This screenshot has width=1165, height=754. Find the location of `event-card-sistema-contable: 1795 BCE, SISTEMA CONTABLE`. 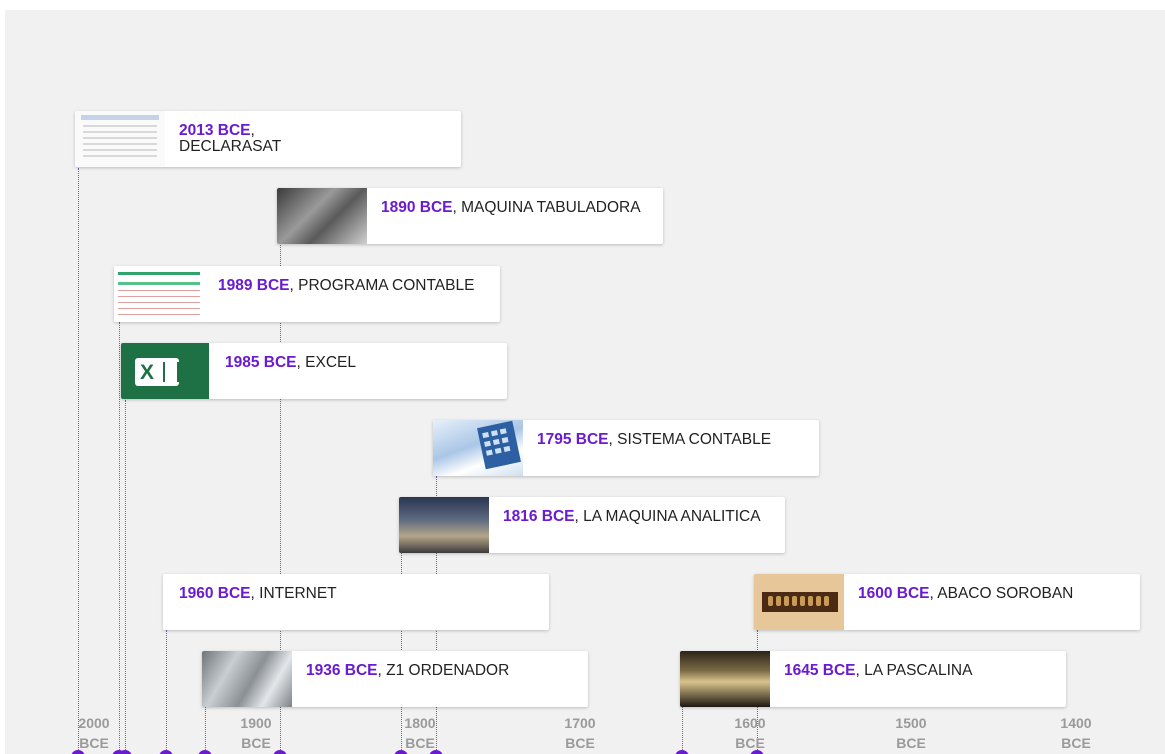

event-card-sistema-contable: 1795 BCE, SISTEMA CONTABLE is located at coordinates (626, 448).